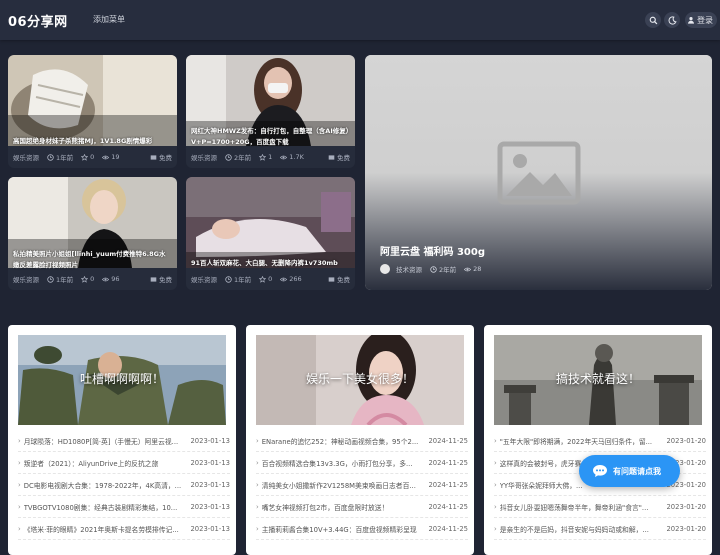  What do you see at coordinates (295, 279) in the screenshot?
I see `post-views: 266` at bounding box center [295, 279].